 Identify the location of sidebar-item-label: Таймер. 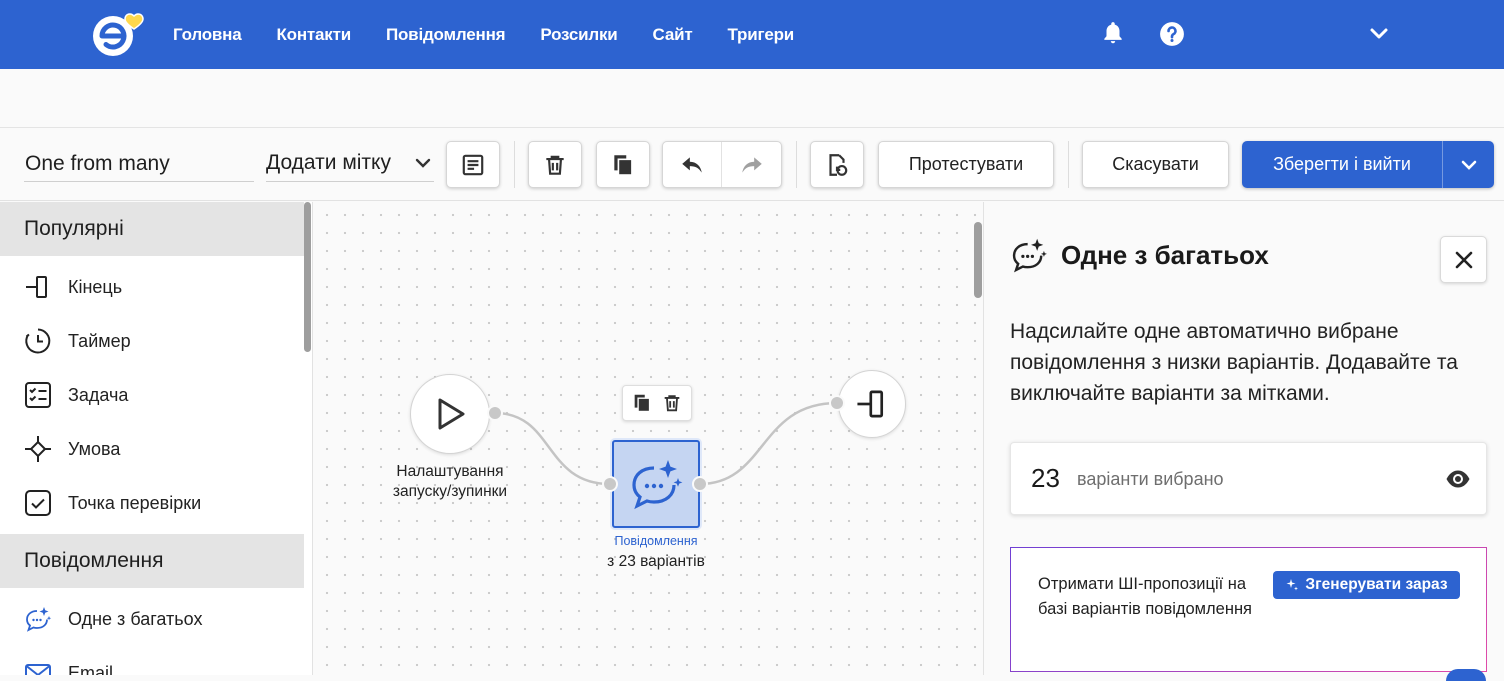
(99, 340).